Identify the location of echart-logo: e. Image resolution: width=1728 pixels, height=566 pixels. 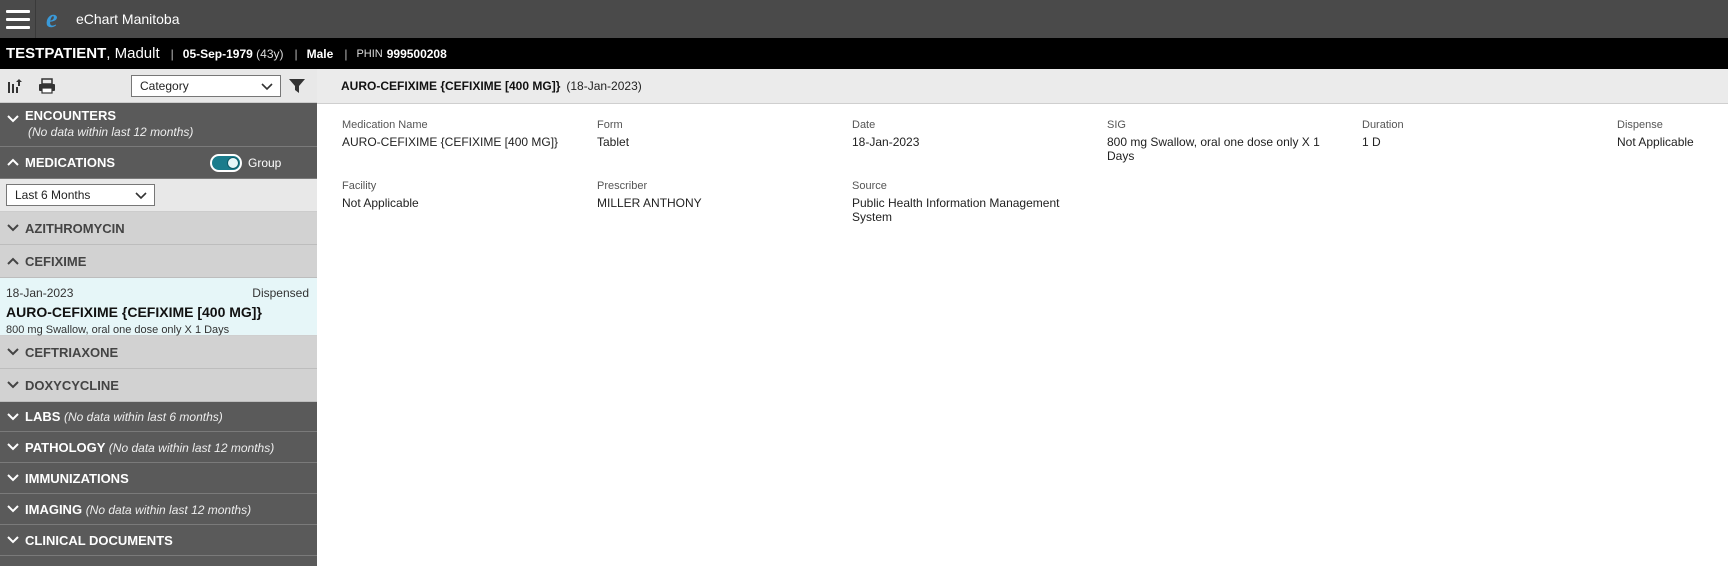
(56, 19).